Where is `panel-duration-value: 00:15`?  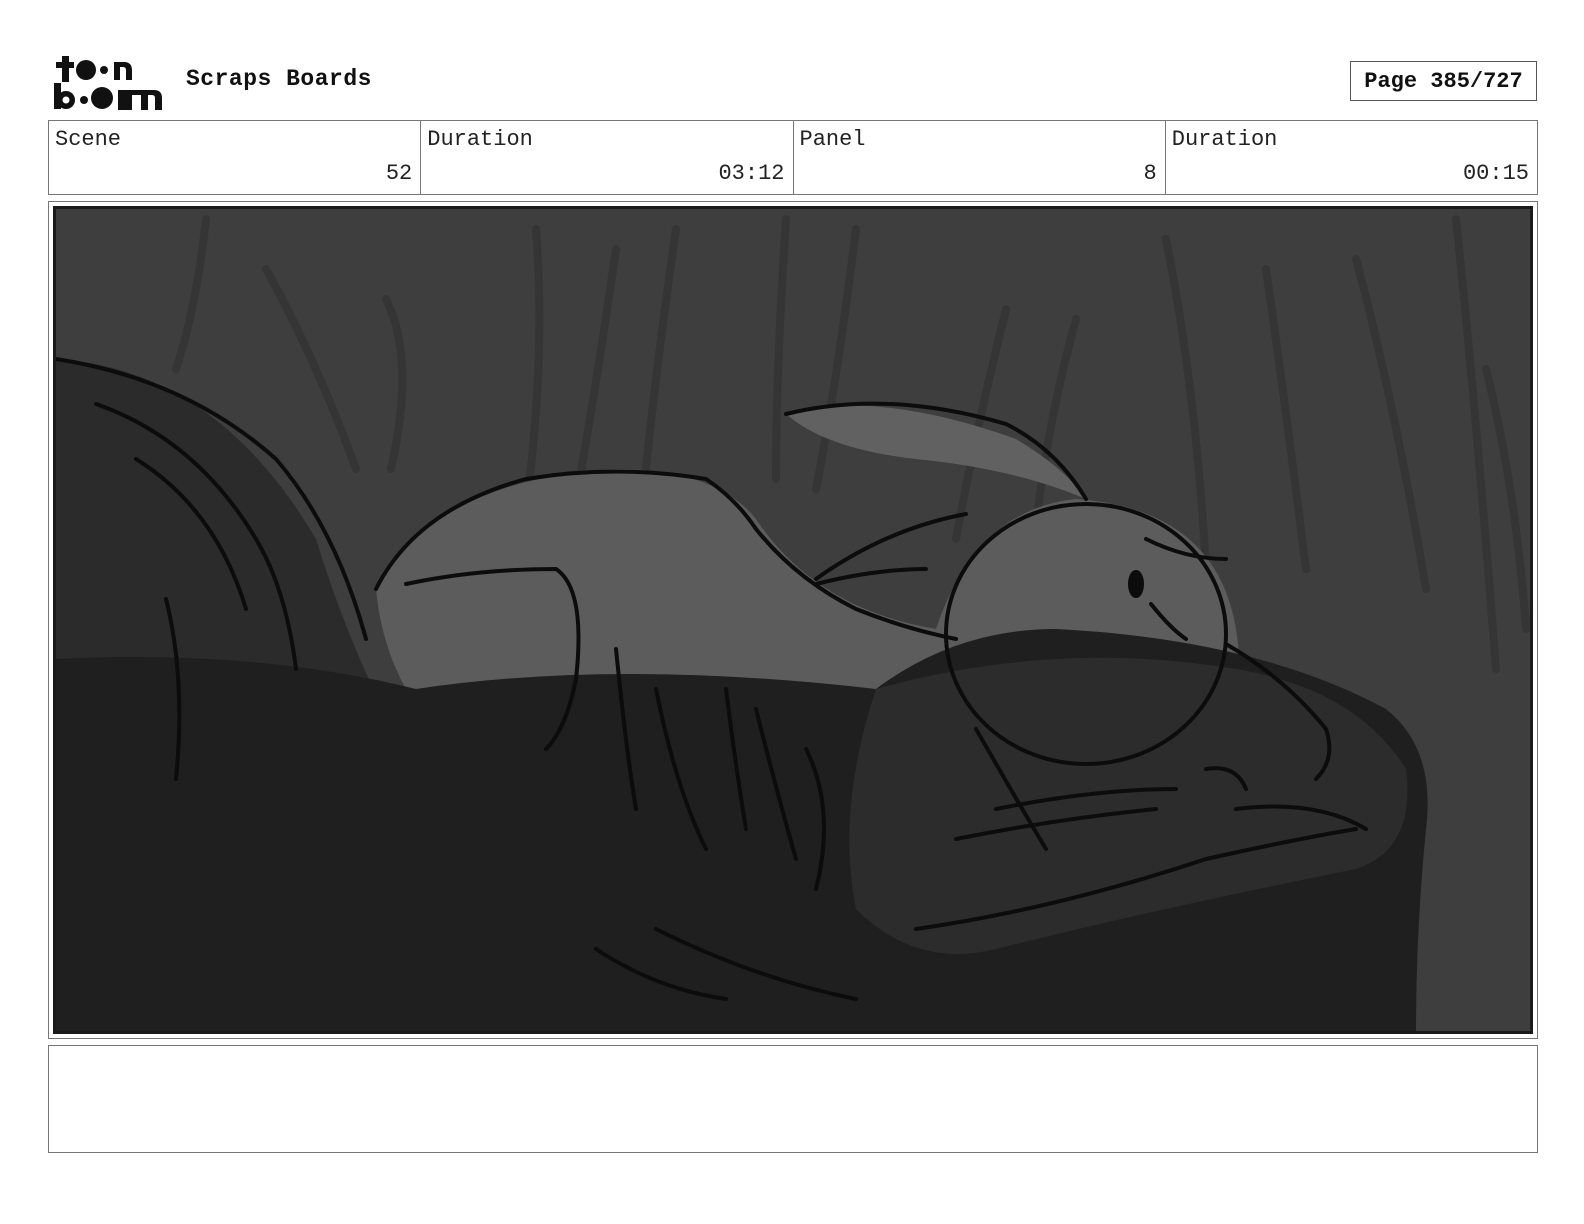
panel-duration-value: 00:15 is located at coordinates (1495, 173).